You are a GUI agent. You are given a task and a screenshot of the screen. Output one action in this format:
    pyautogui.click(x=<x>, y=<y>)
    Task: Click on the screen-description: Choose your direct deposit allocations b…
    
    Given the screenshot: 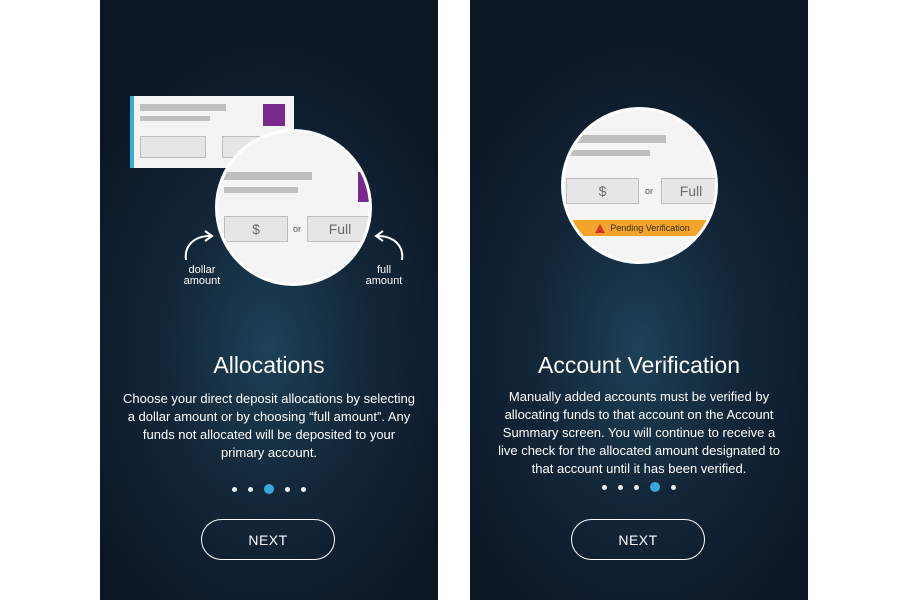 What is the action you would take?
    pyautogui.click(x=269, y=425)
    